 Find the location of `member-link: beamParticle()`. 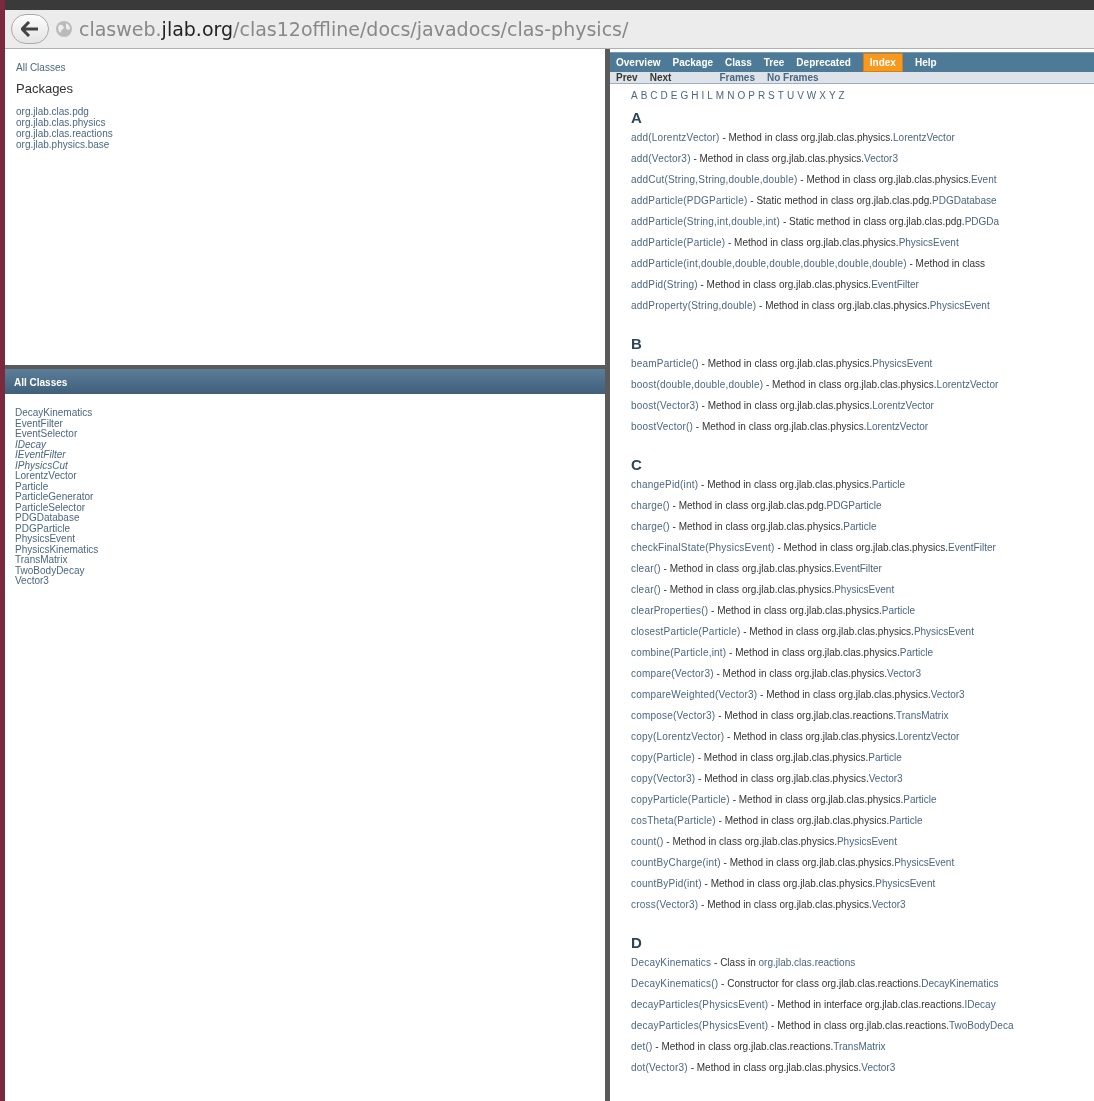

member-link: beamParticle() is located at coordinates (665, 363).